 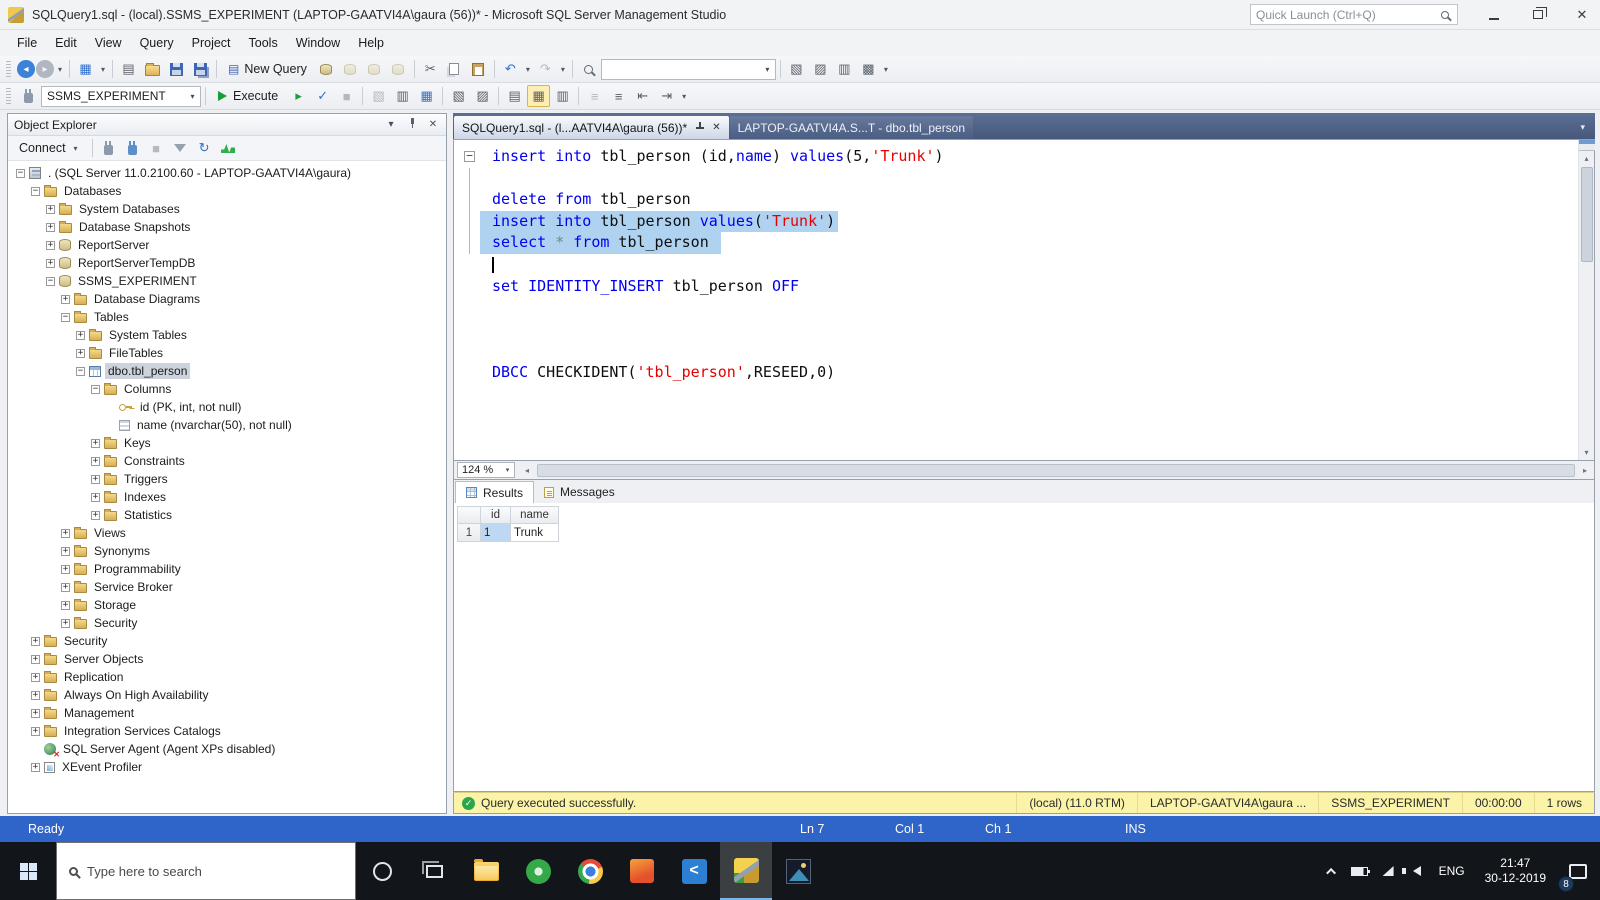 What do you see at coordinates (66, 43) in the screenshot?
I see `menu-edit: Edit` at bounding box center [66, 43].